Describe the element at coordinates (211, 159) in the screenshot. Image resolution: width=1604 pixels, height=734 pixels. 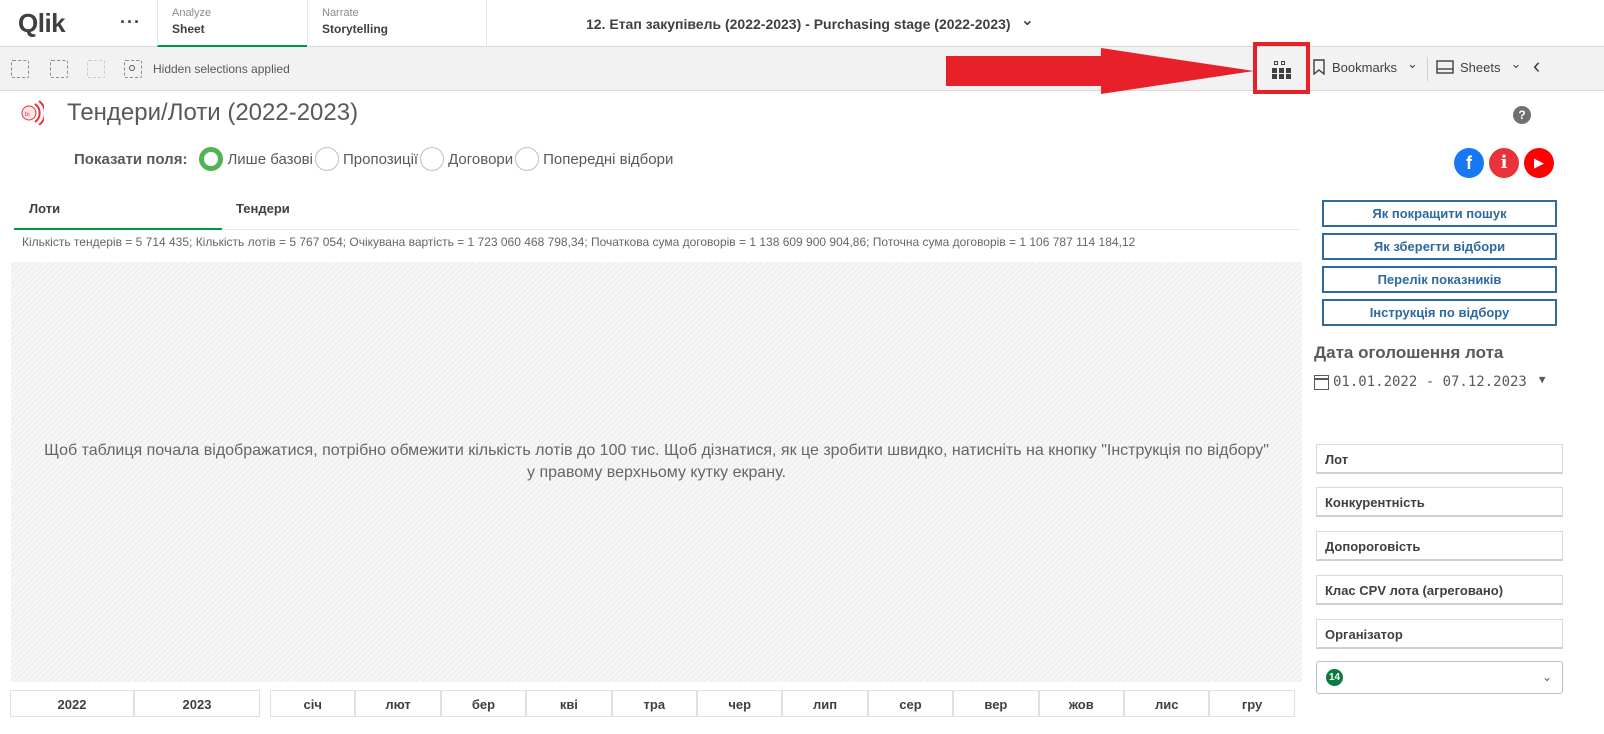
I see `radio-checked-icon` at that location.